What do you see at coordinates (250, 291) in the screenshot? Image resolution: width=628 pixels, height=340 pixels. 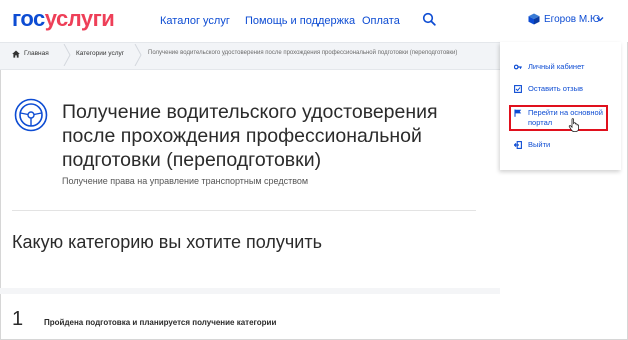 I see `section-divider` at bounding box center [250, 291].